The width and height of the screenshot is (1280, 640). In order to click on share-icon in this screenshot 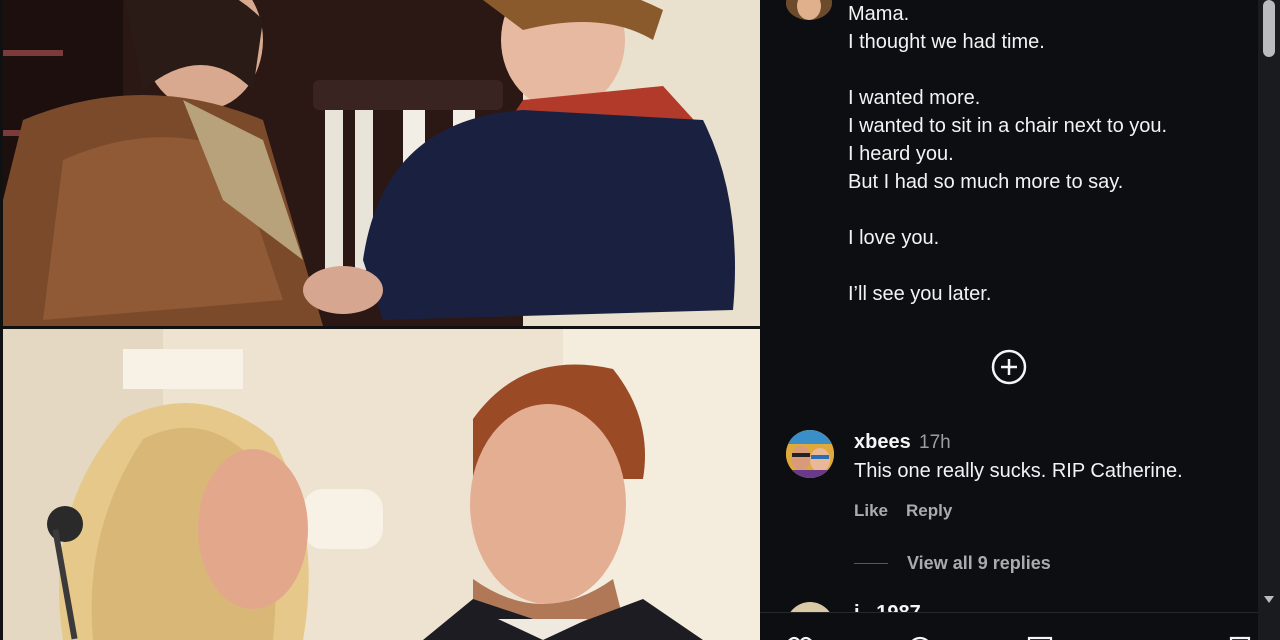, I will do `click(1040, 638)`.